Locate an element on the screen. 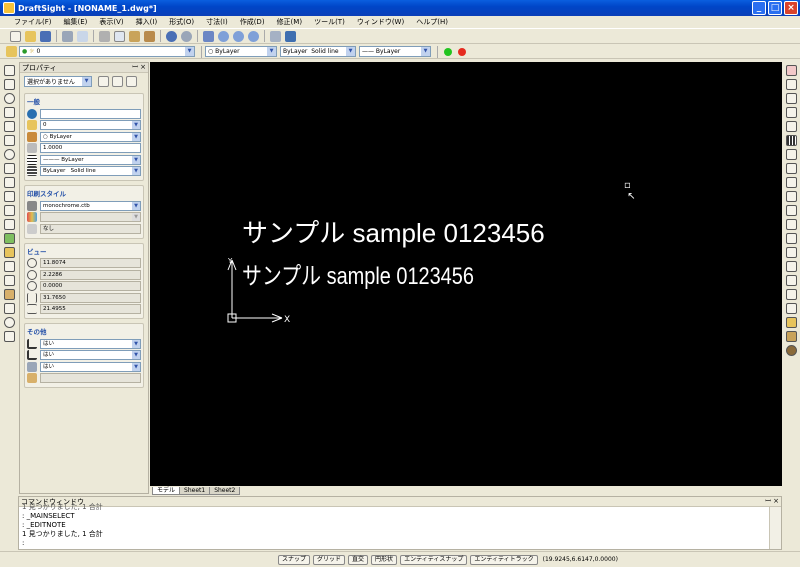 This screenshot has height=567, width=800. open-icon is located at coordinates (30, 36).